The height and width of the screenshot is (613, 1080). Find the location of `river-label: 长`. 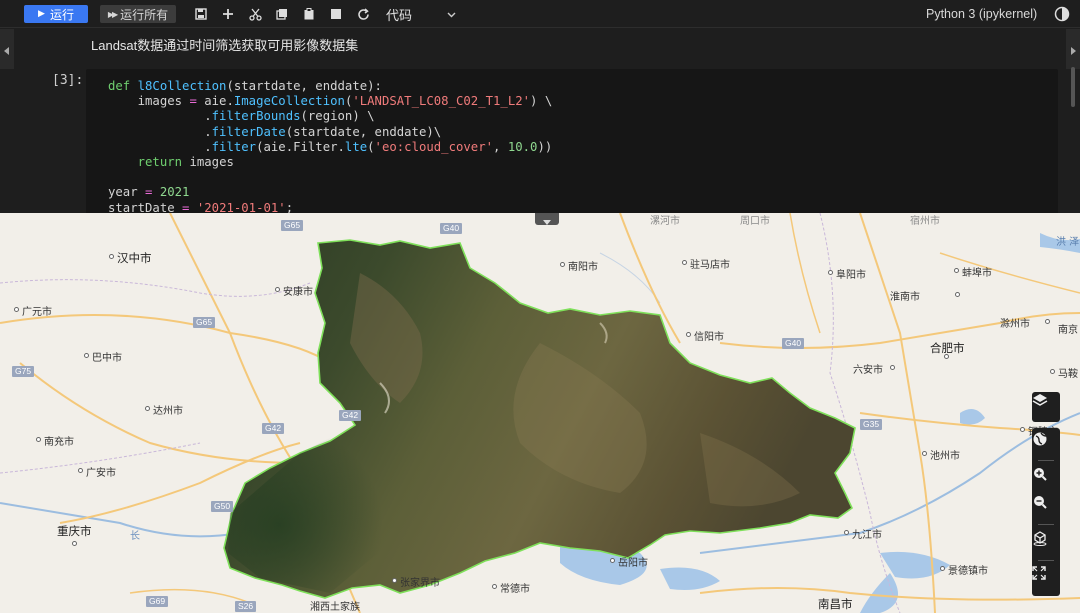

river-label: 长 is located at coordinates (135, 536).